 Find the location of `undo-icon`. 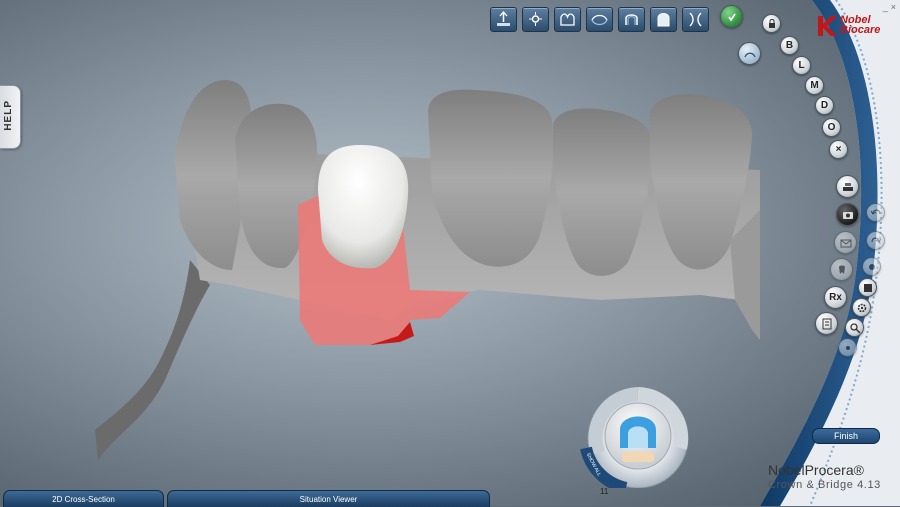

undo-icon is located at coordinates (875, 211).